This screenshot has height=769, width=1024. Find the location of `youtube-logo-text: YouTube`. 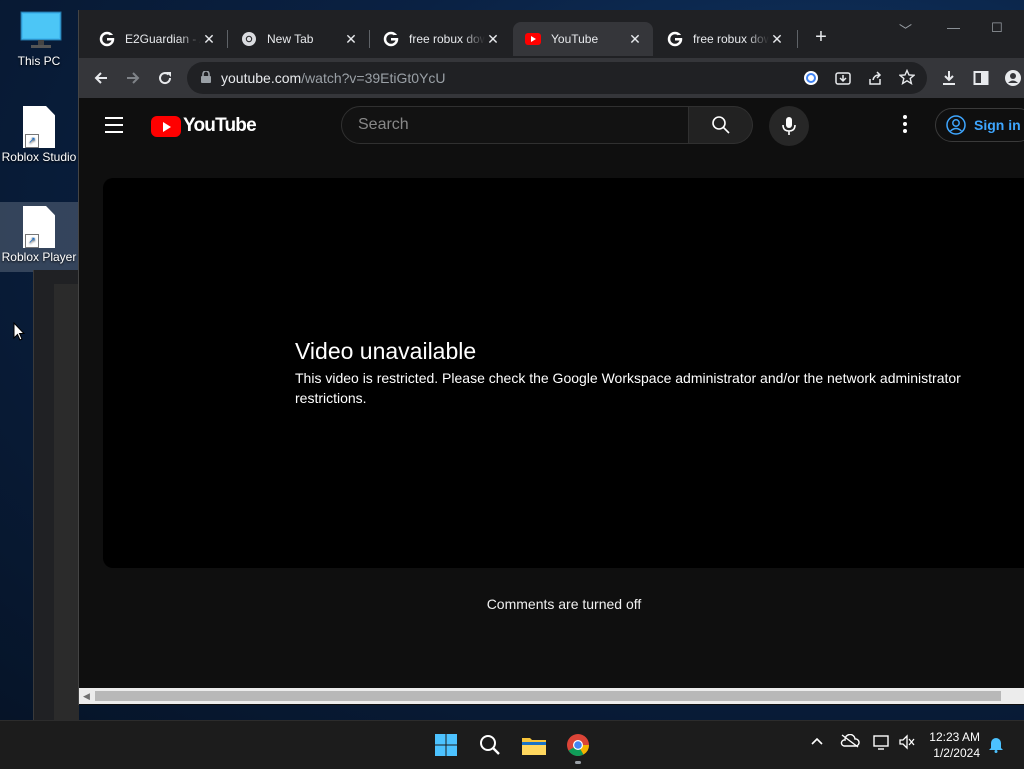

youtube-logo-text: YouTube is located at coordinates (220, 125).